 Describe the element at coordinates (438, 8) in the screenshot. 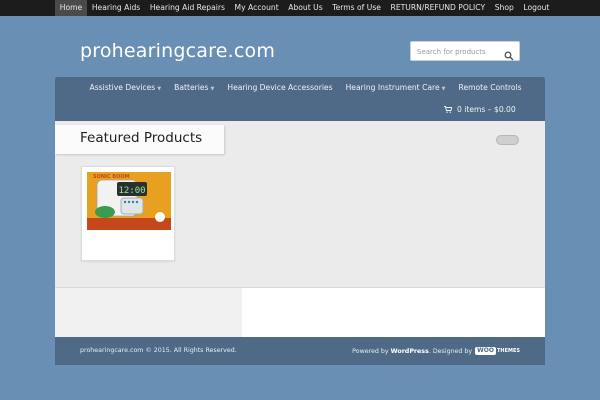

I see `topnav-return-refund-policy: RETURN/REFUND POLICY` at that location.